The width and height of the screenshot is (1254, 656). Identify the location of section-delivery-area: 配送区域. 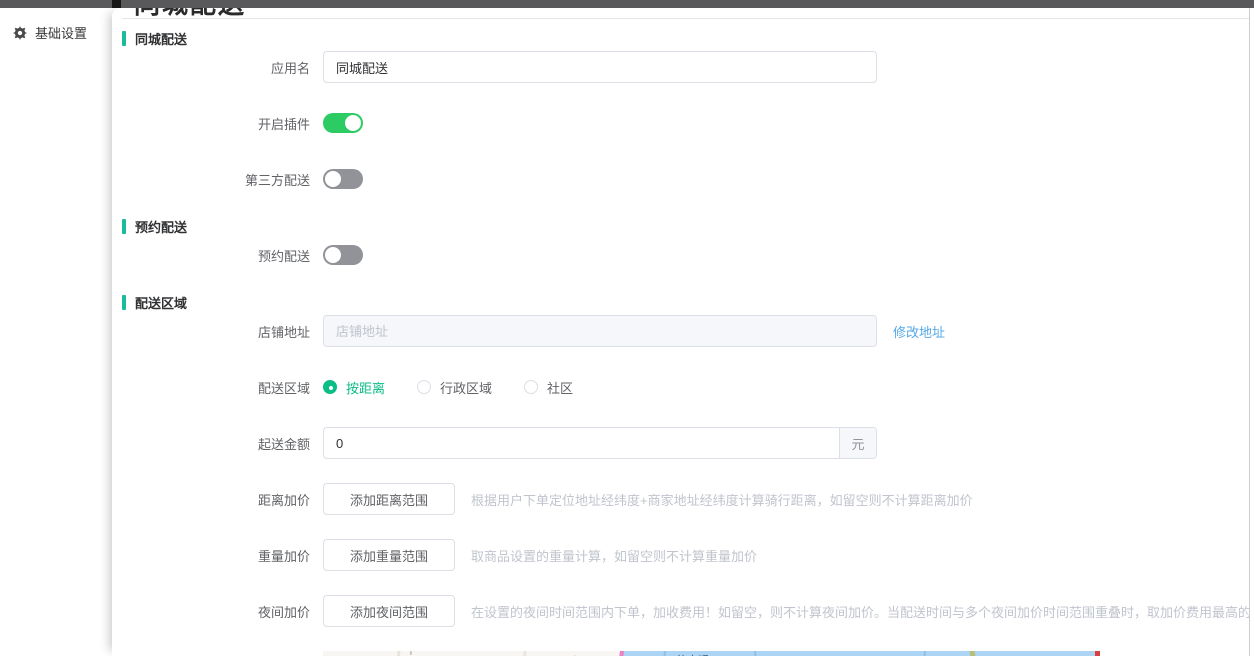
(685, 302).